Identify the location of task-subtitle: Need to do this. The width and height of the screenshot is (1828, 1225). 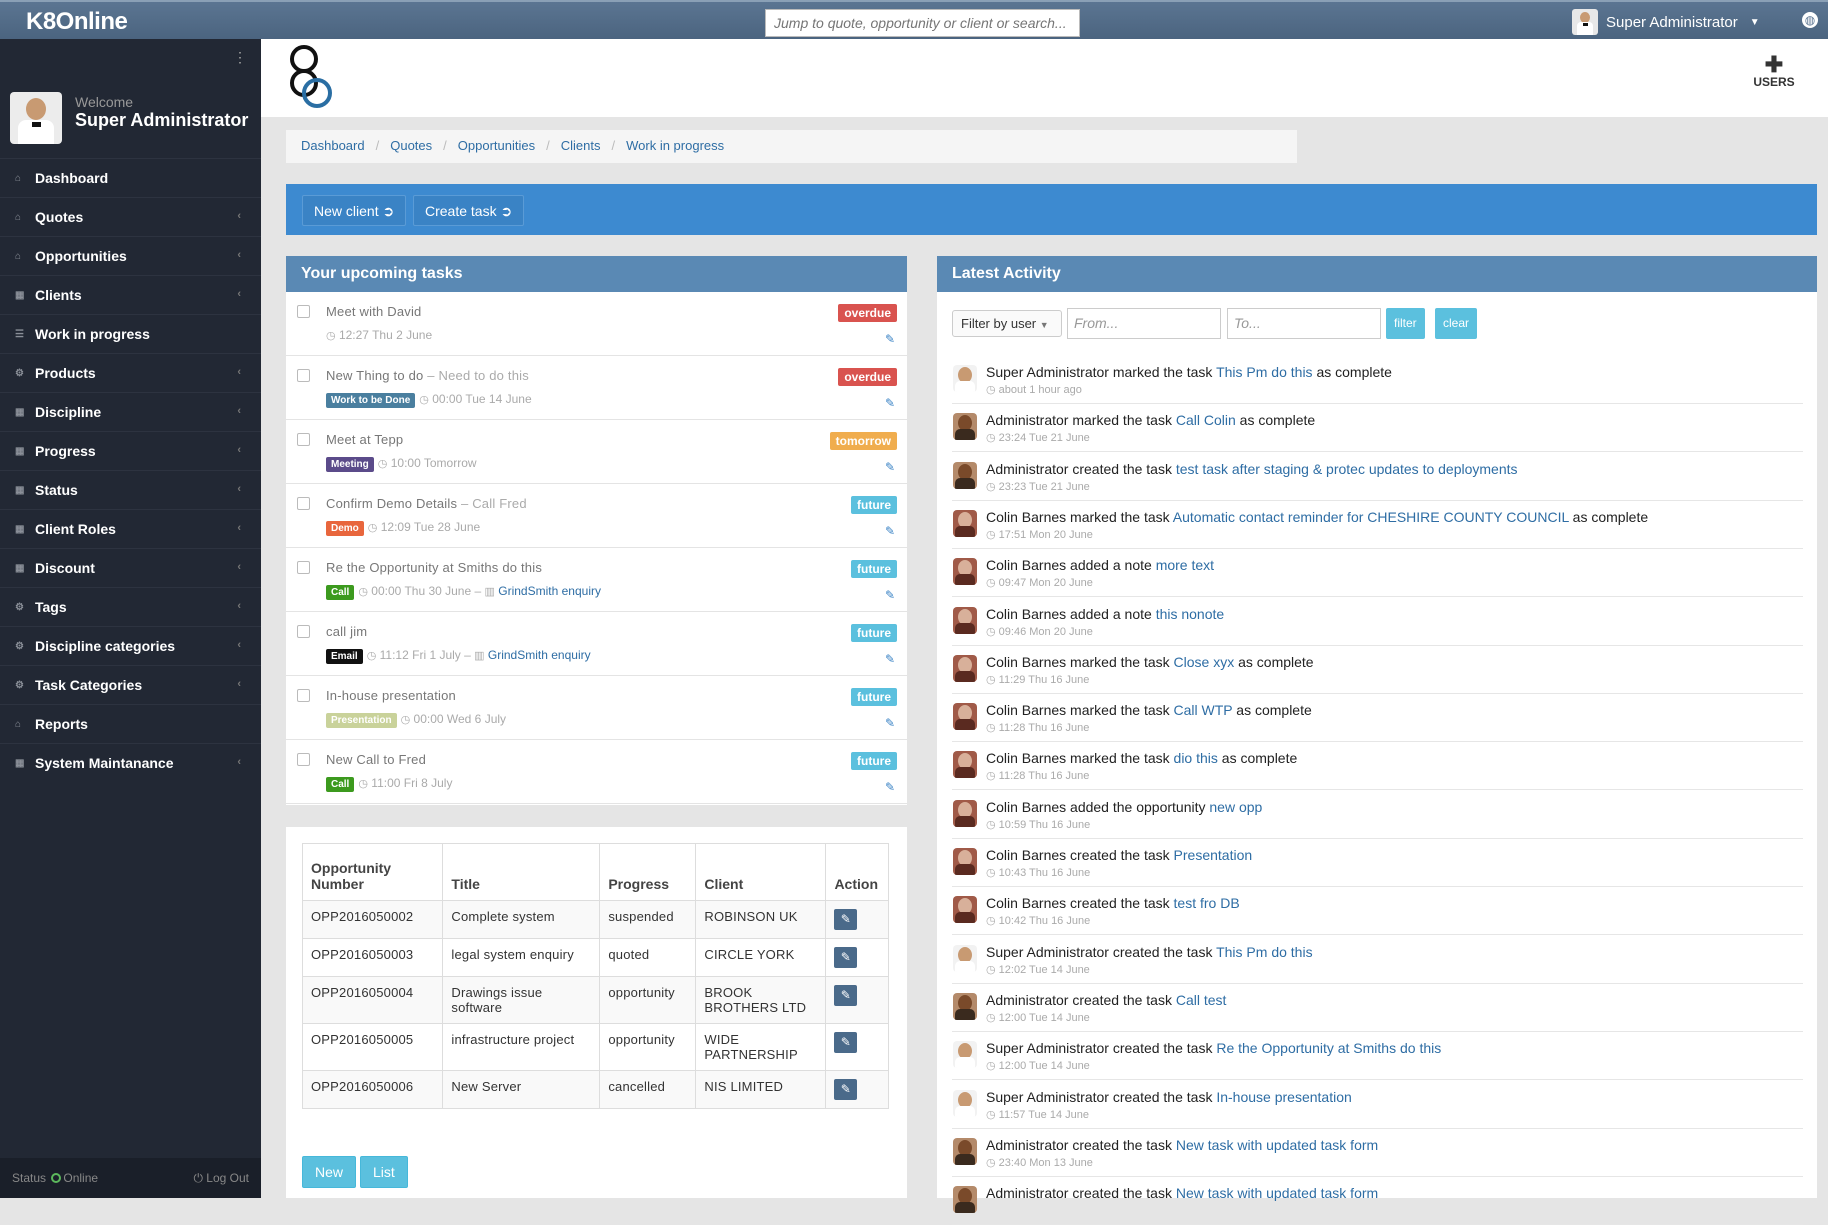
(483, 375).